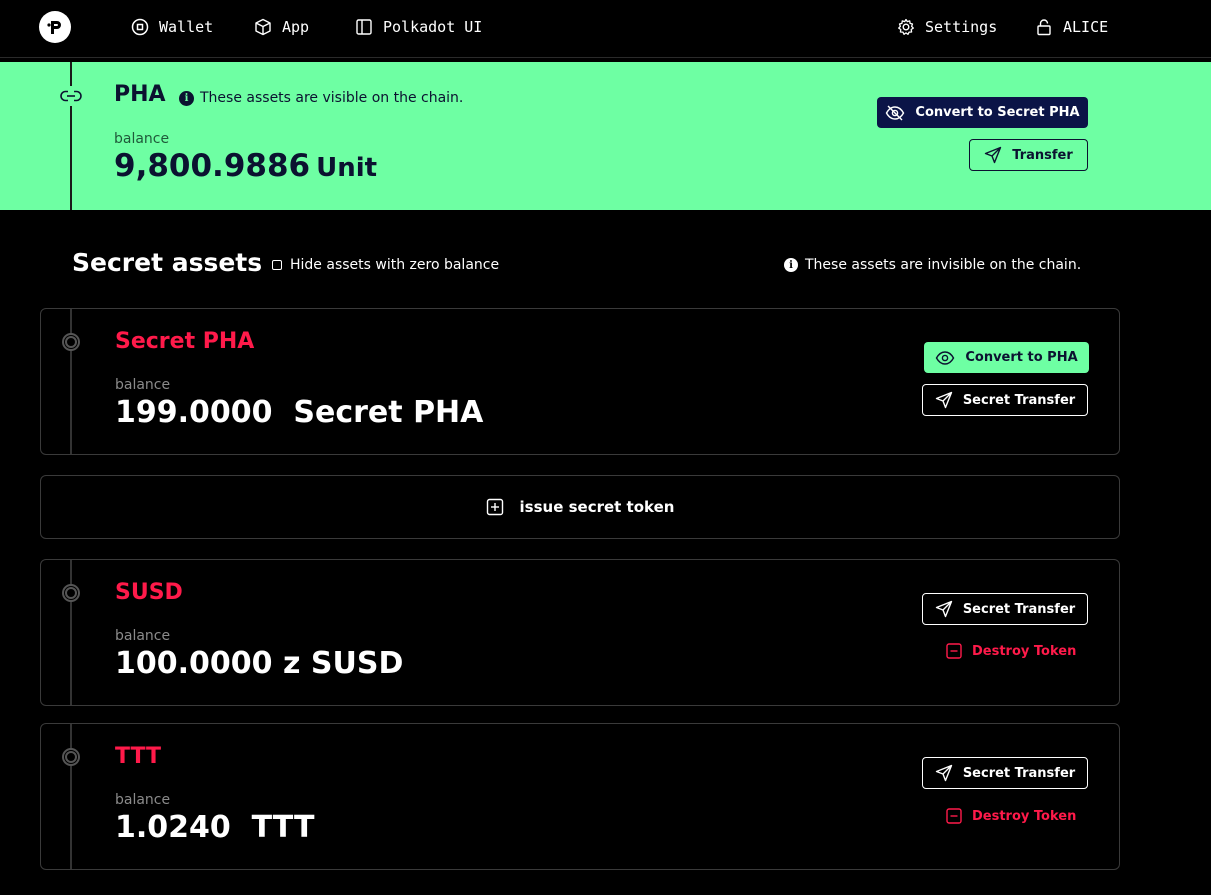 This screenshot has height=895, width=1211. Describe the element at coordinates (597, 507) in the screenshot. I see `issue-secret-token-label: issue secret token` at that location.